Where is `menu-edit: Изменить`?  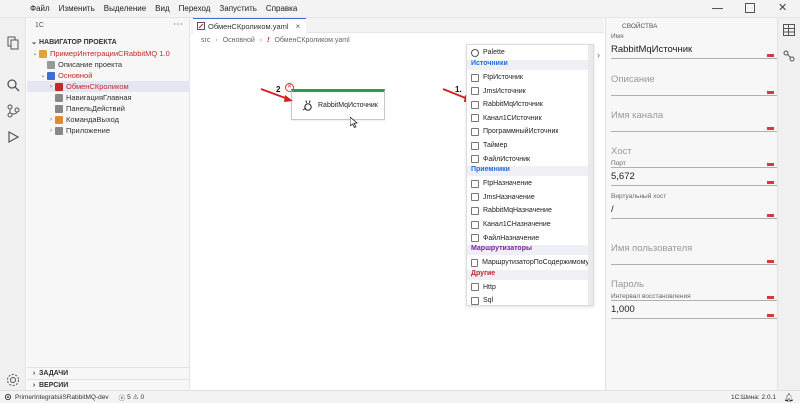
menu-edit: Изменить is located at coordinates (77, 8).